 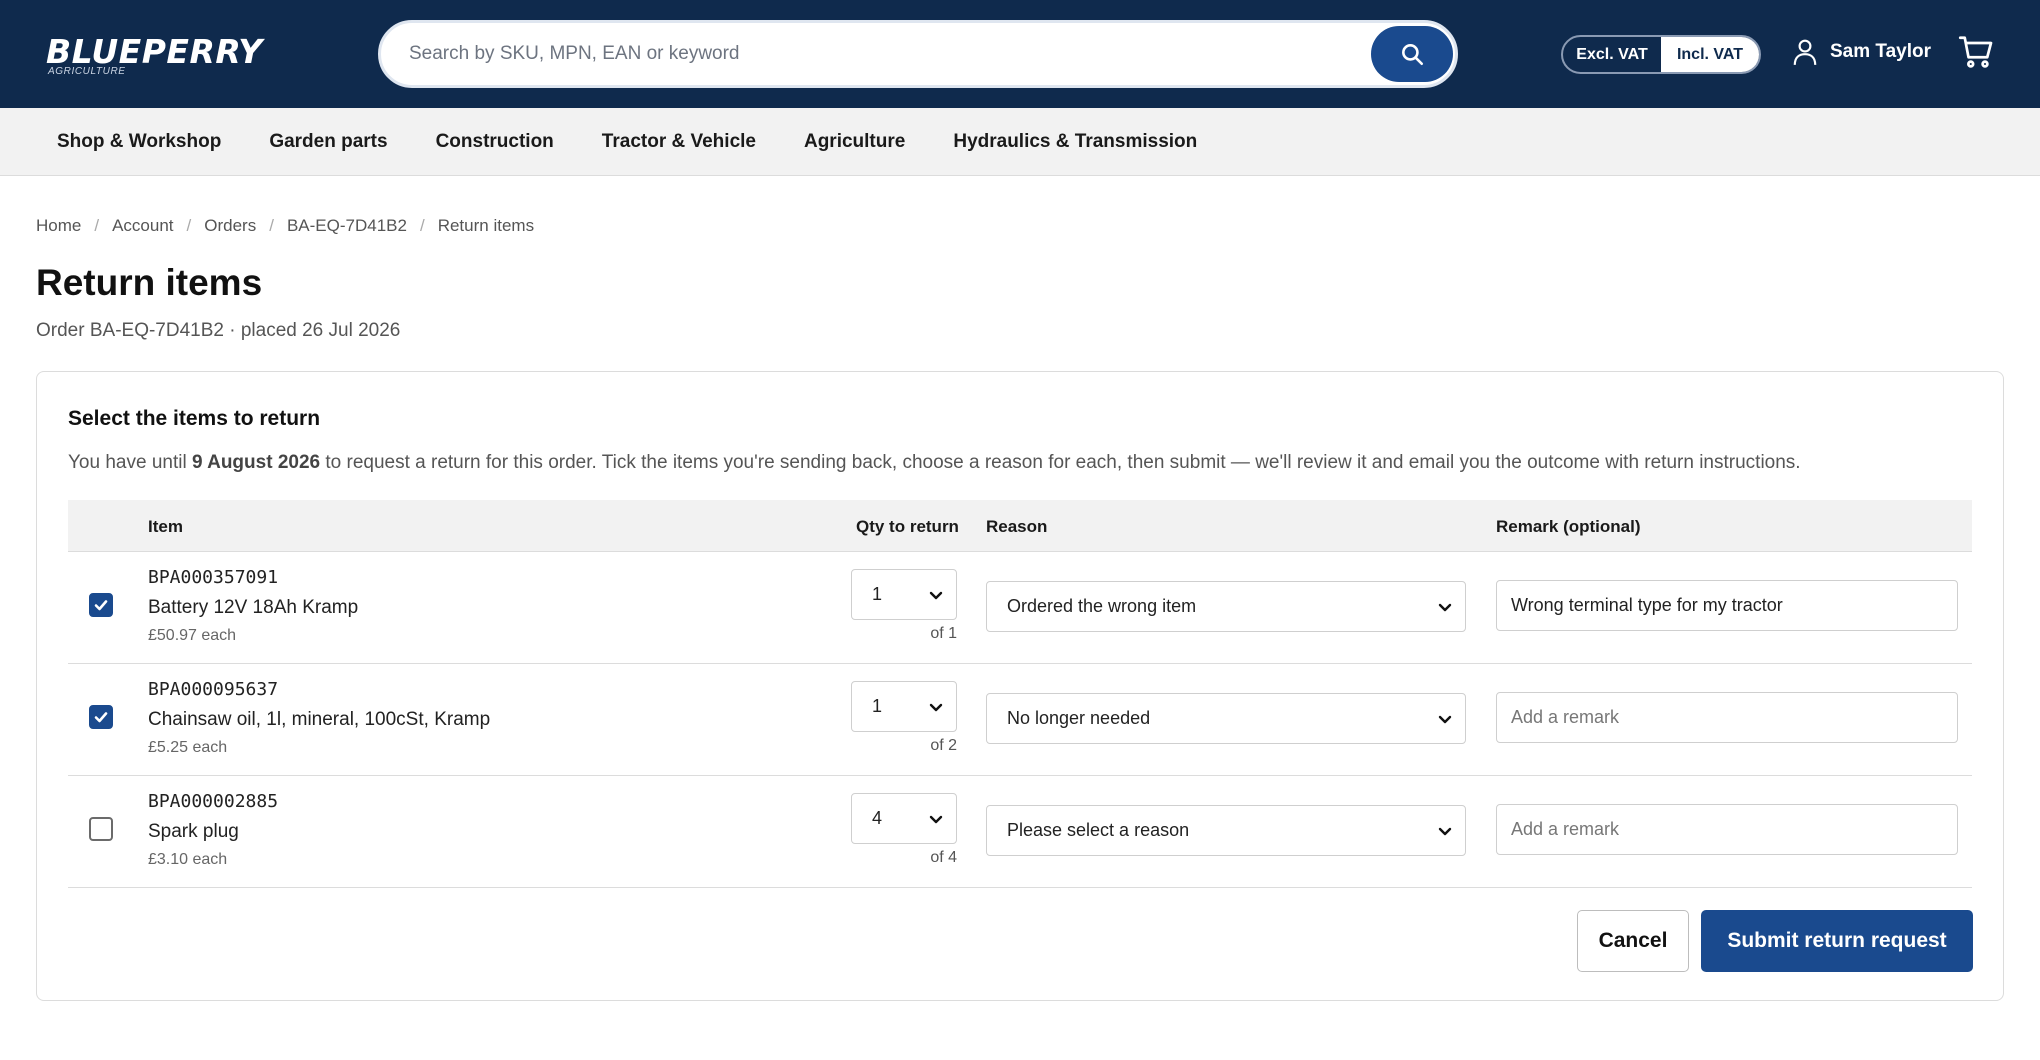 What do you see at coordinates (1079, 718) in the screenshot?
I see `reason-value: No longer needed` at bounding box center [1079, 718].